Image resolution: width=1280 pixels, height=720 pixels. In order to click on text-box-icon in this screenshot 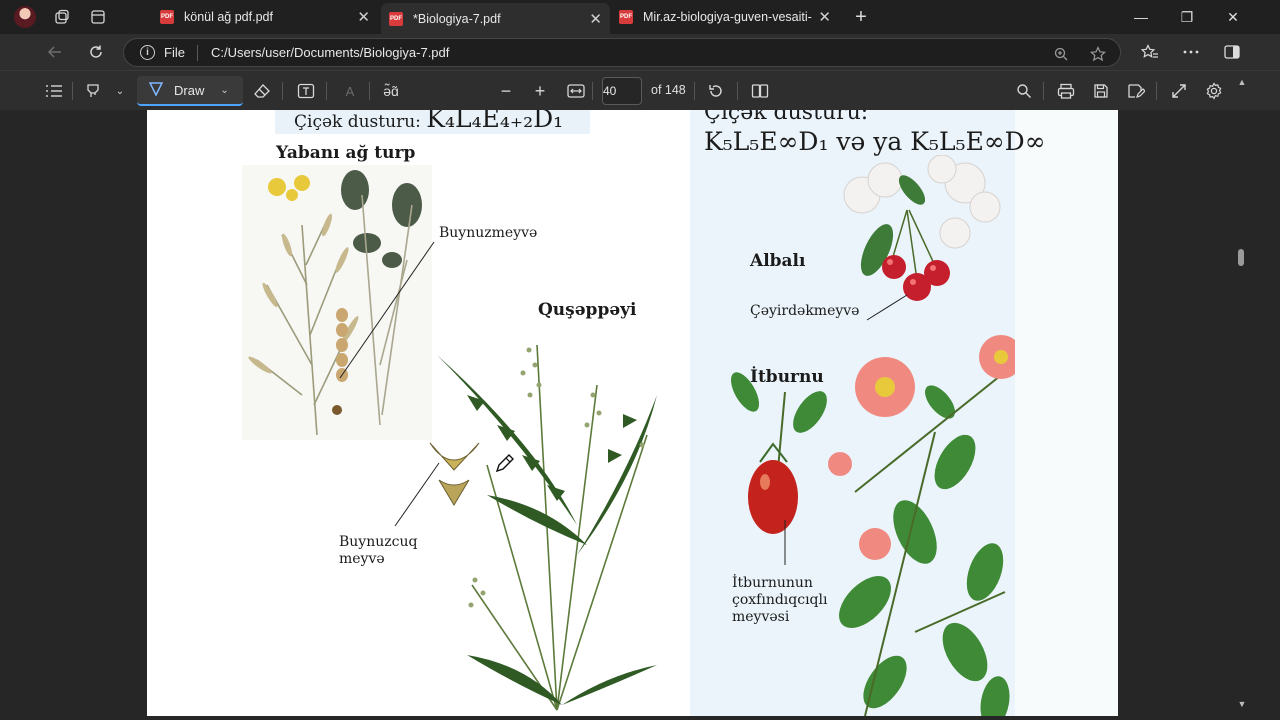, I will do `click(306, 91)`.